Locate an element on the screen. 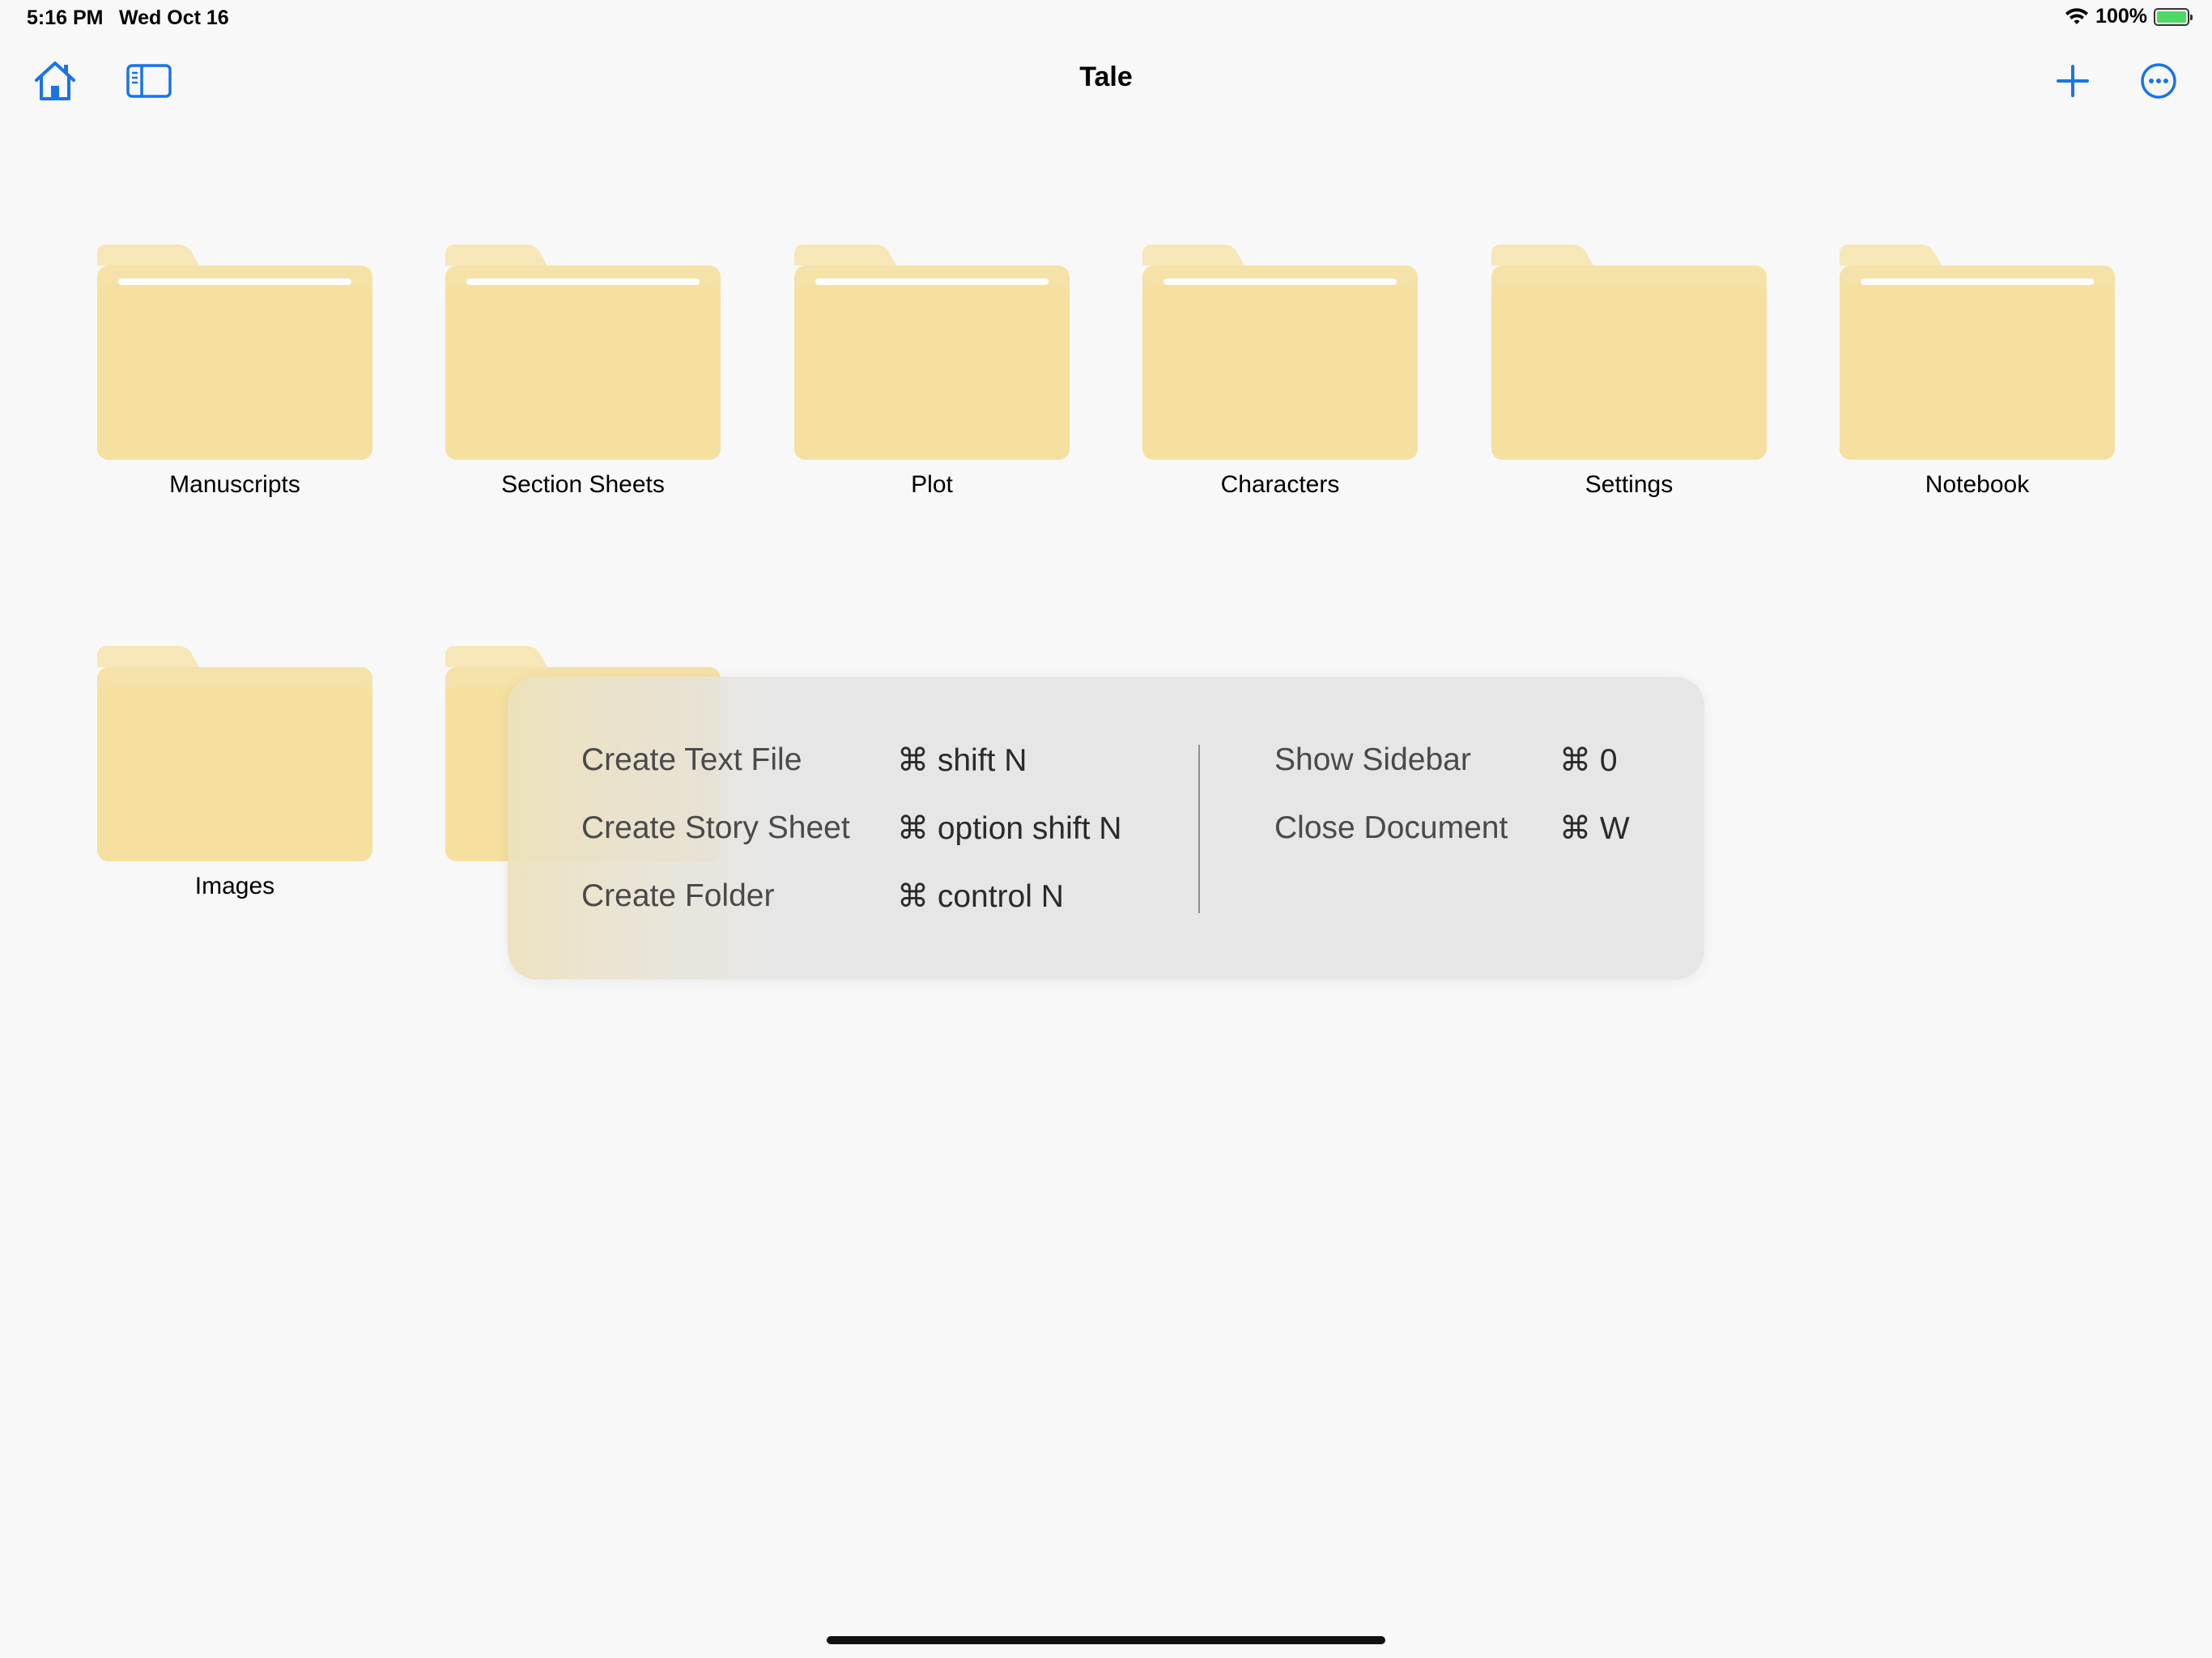 Image resolution: width=2212 pixels, height=1658 pixels. battery-percent: 100% is located at coordinates (2121, 16).